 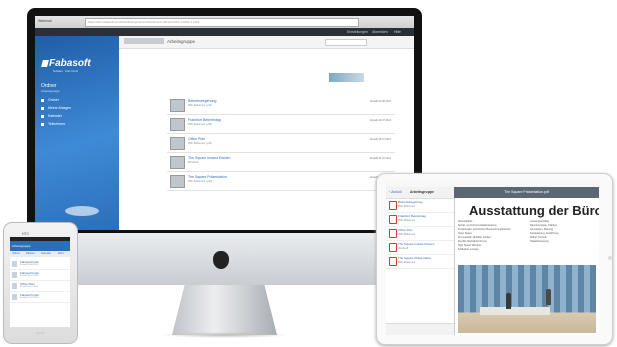 I want to click on item-meta: Erstellt 26.07.2013, so click(x=29, y=287).